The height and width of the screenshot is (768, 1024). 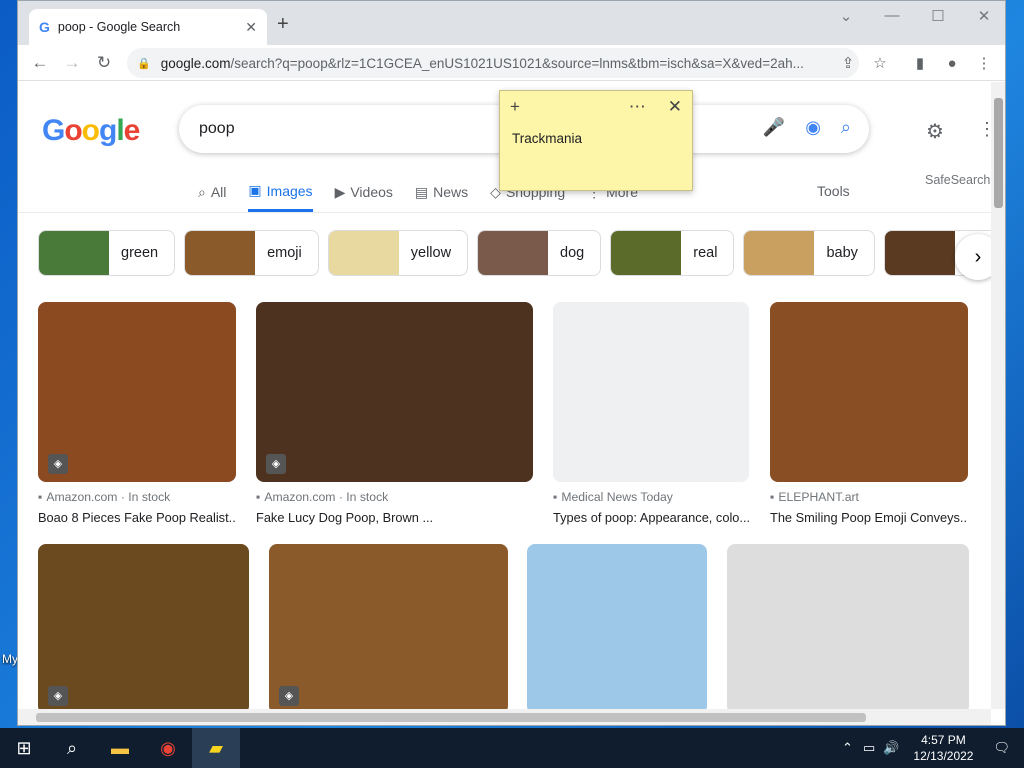 What do you see at coordinates (869, 497) in the screenshot?
I see `result-source: ▪ ELEPHANT.art` at bounding box center [869, 497].